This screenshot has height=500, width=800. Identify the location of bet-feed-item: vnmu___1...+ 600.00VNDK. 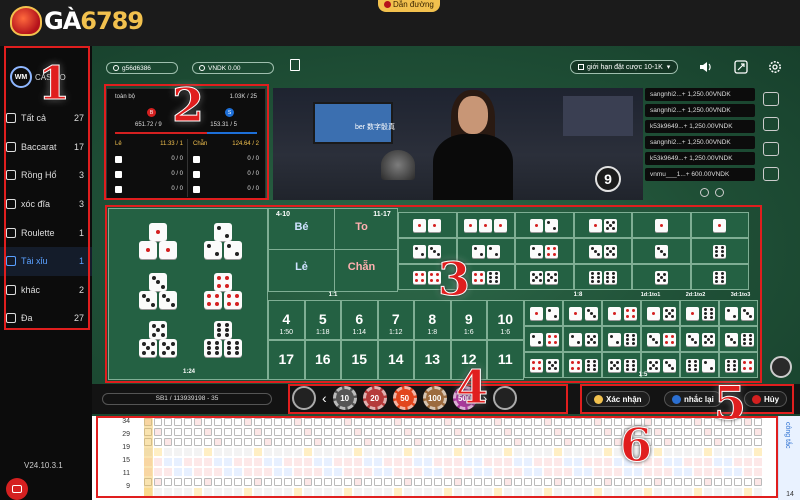
(700, 174).